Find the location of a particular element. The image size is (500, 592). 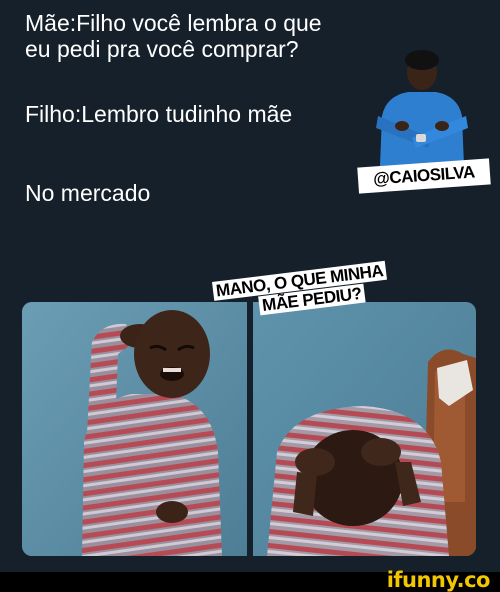

tweet-line-2: eu pedi pra você comprar? is located at coordinates (162, 49).